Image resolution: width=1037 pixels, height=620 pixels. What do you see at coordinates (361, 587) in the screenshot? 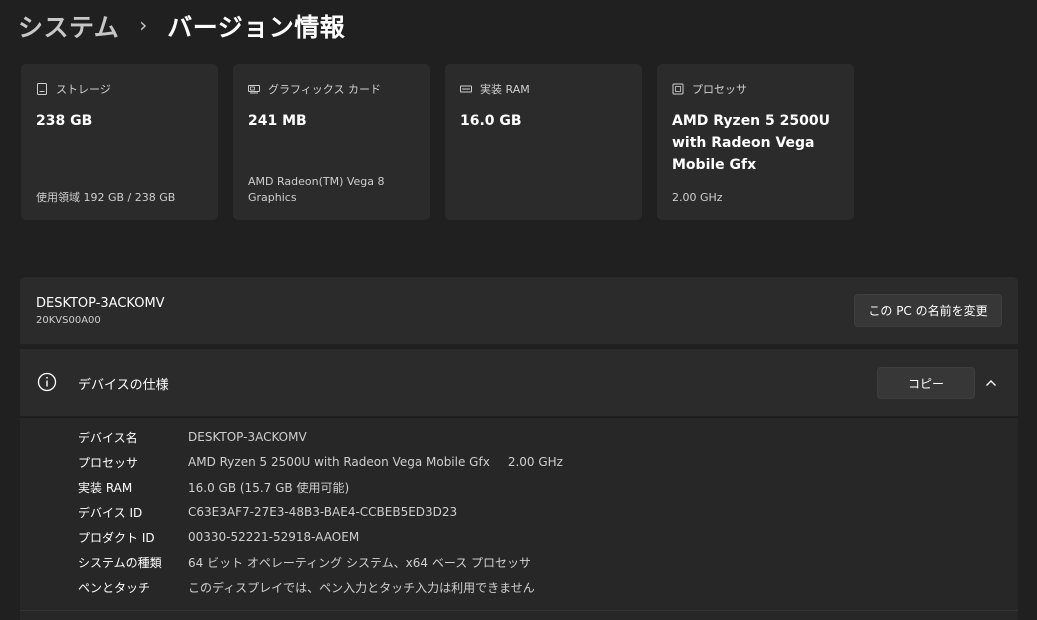
I see `spec-value: このディスプレイでは、ペン入力とタッチ入力は利用できません` at bounding box center [361, 587].